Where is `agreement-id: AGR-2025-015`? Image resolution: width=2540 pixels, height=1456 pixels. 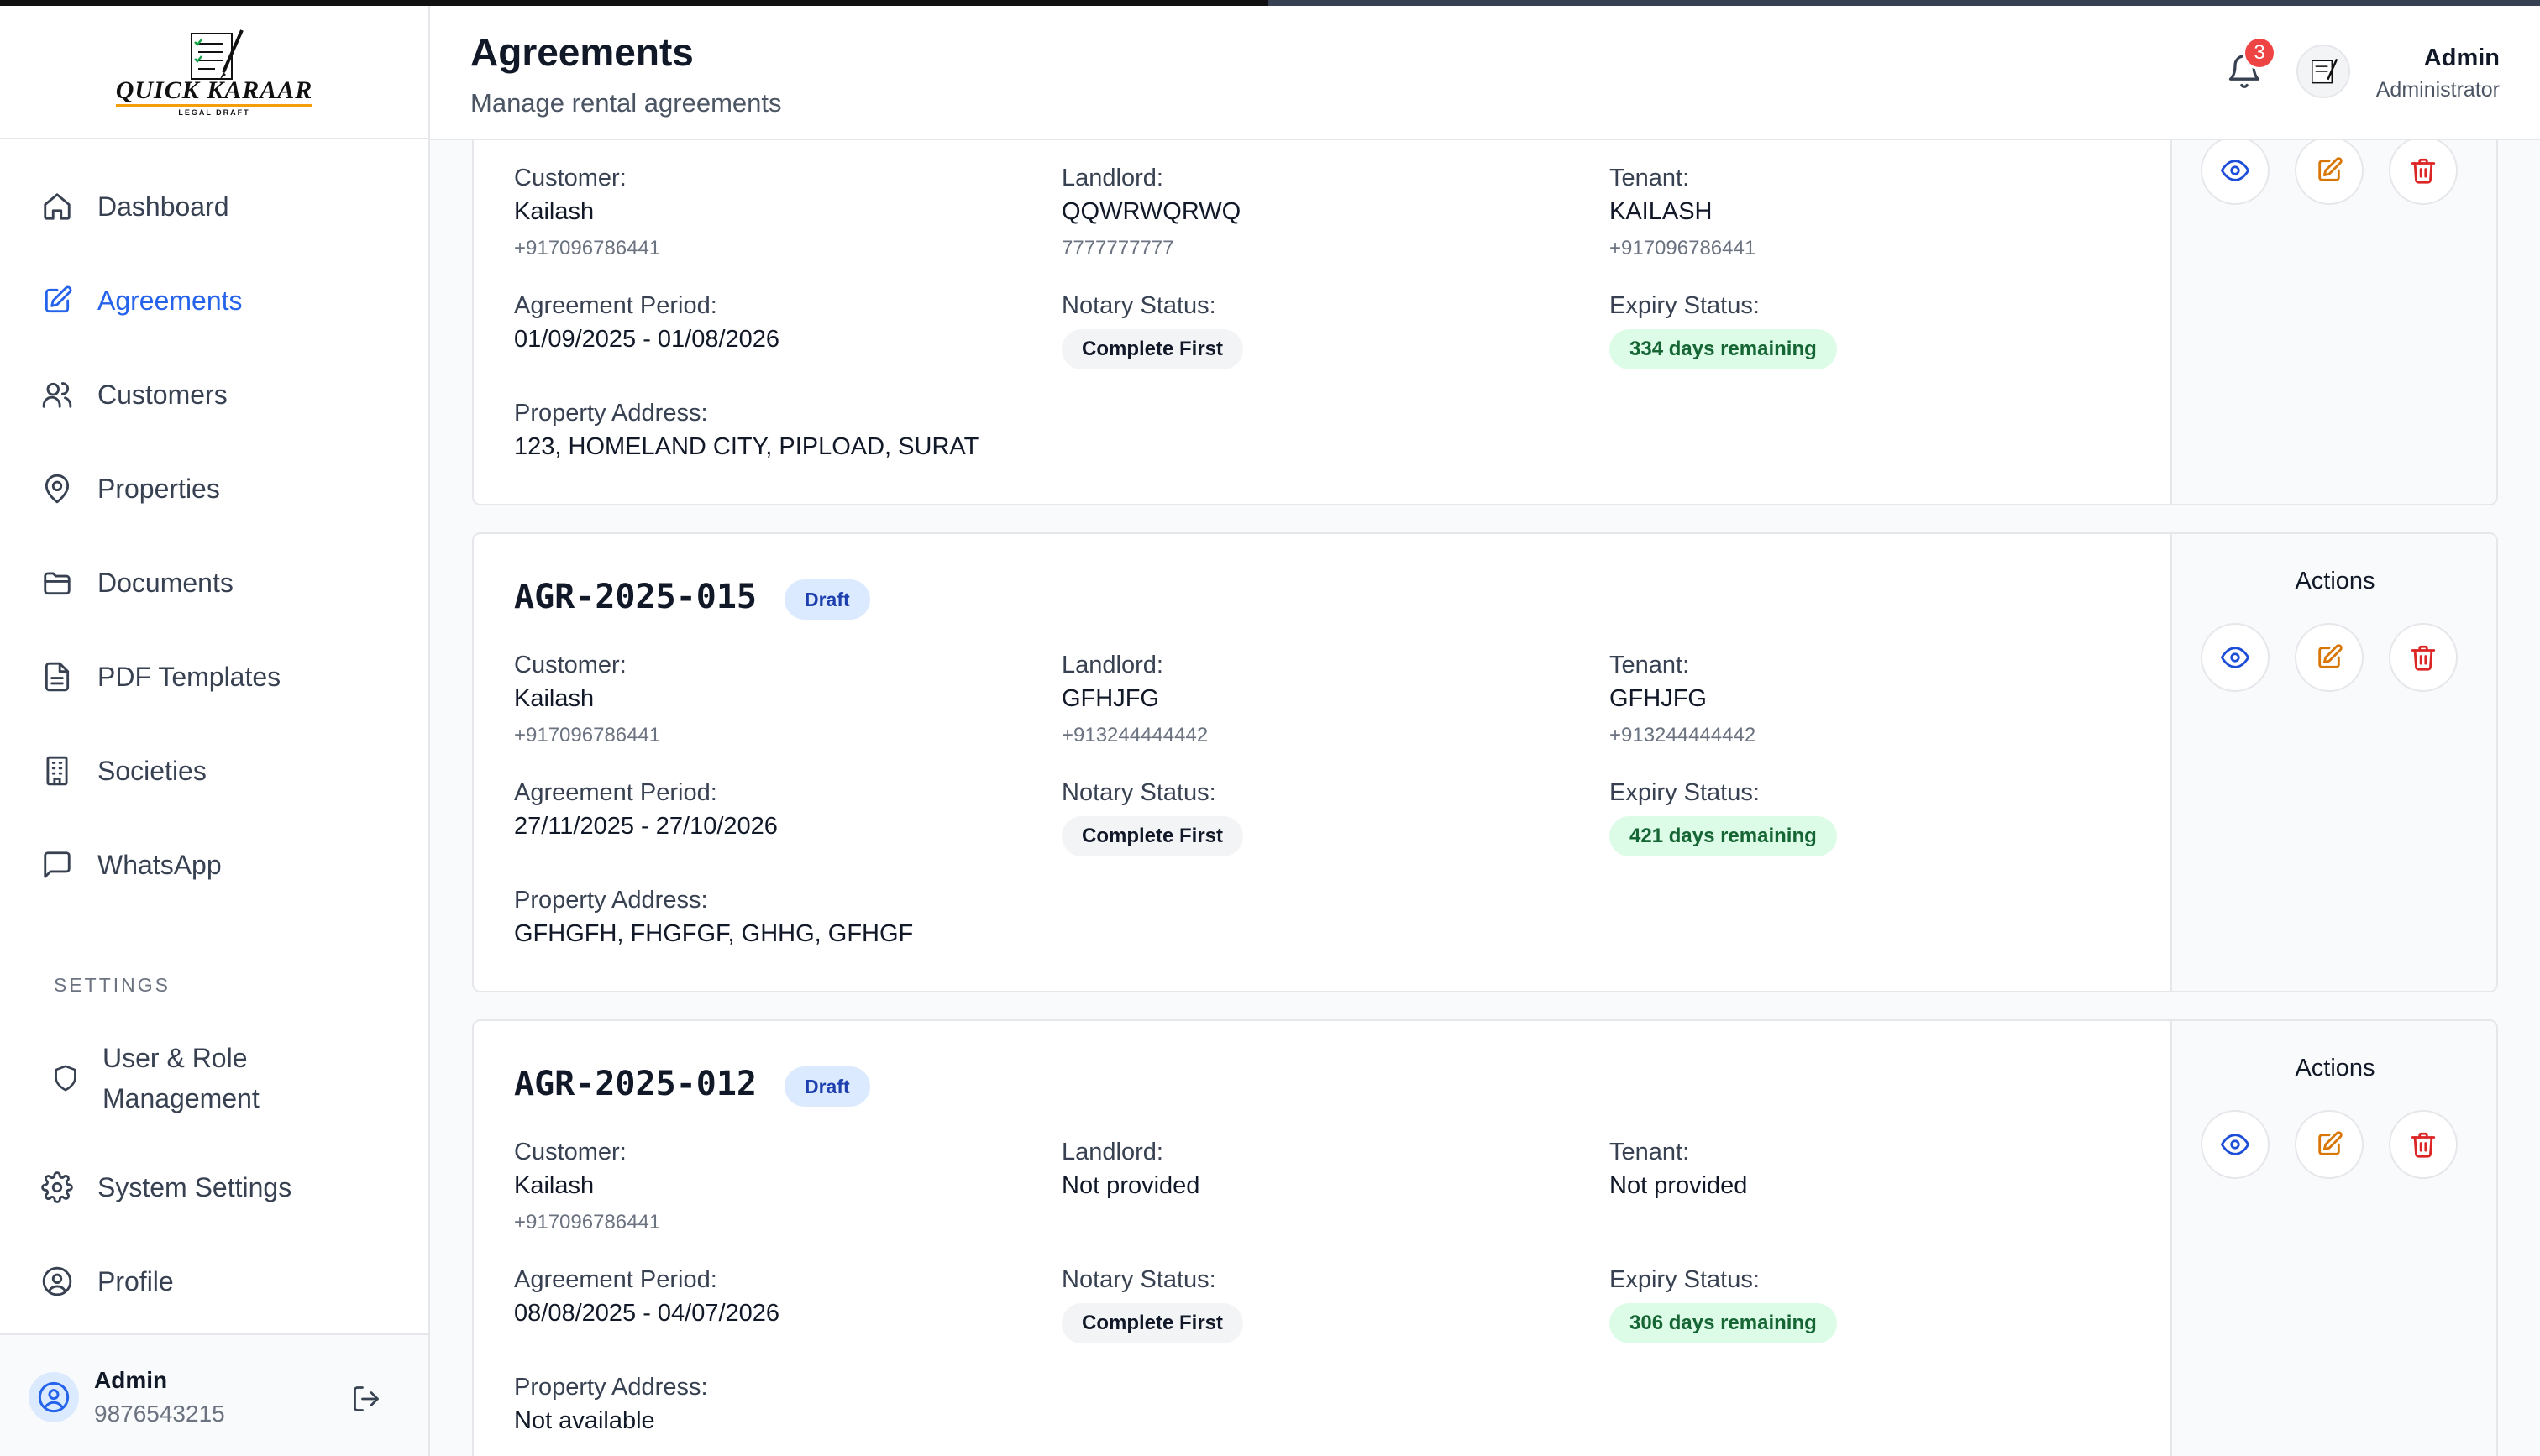
agreement-id: AGR-2025-015 is located at coordinates (635, 597).